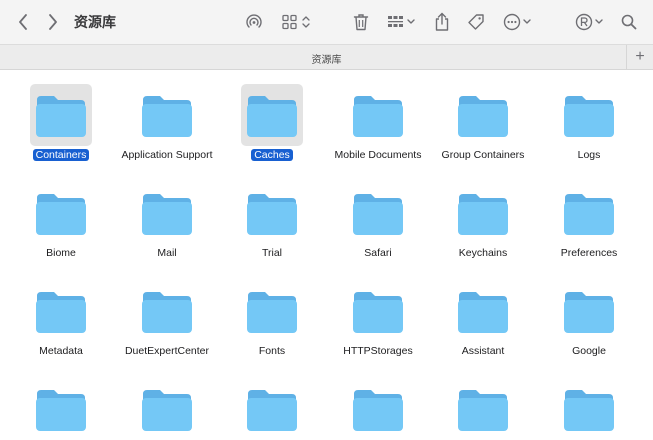 The width and height of the screenshot is (653, 440). What do you see at coordinates (483, 254) in the screenshot?
I see `folder-name: Keychains` at bounding box center [483, 254].